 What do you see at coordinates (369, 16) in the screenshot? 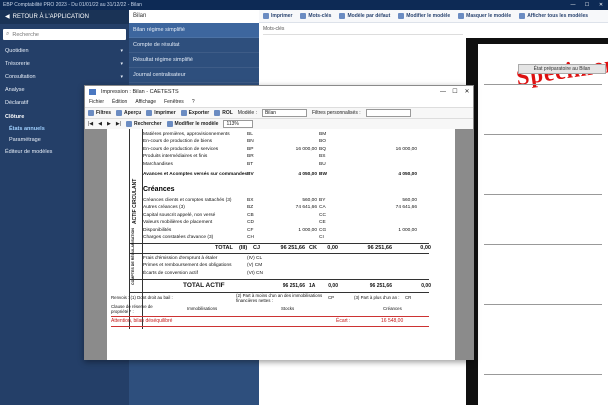
I see `default-model-label: Modèle par défaut` at bounding box center [369, 16].